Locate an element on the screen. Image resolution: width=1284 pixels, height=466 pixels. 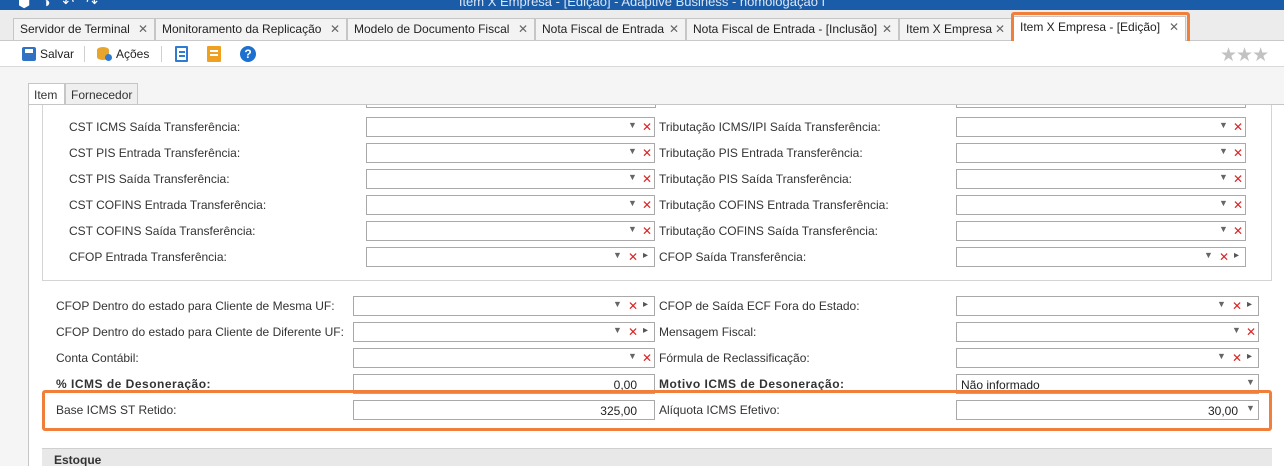
tab-nota-fiscal-de-entrada-inclusao: Nota Fiscal de Entrada - [Inclusão] ✕ is located at coordinates (792, 29).